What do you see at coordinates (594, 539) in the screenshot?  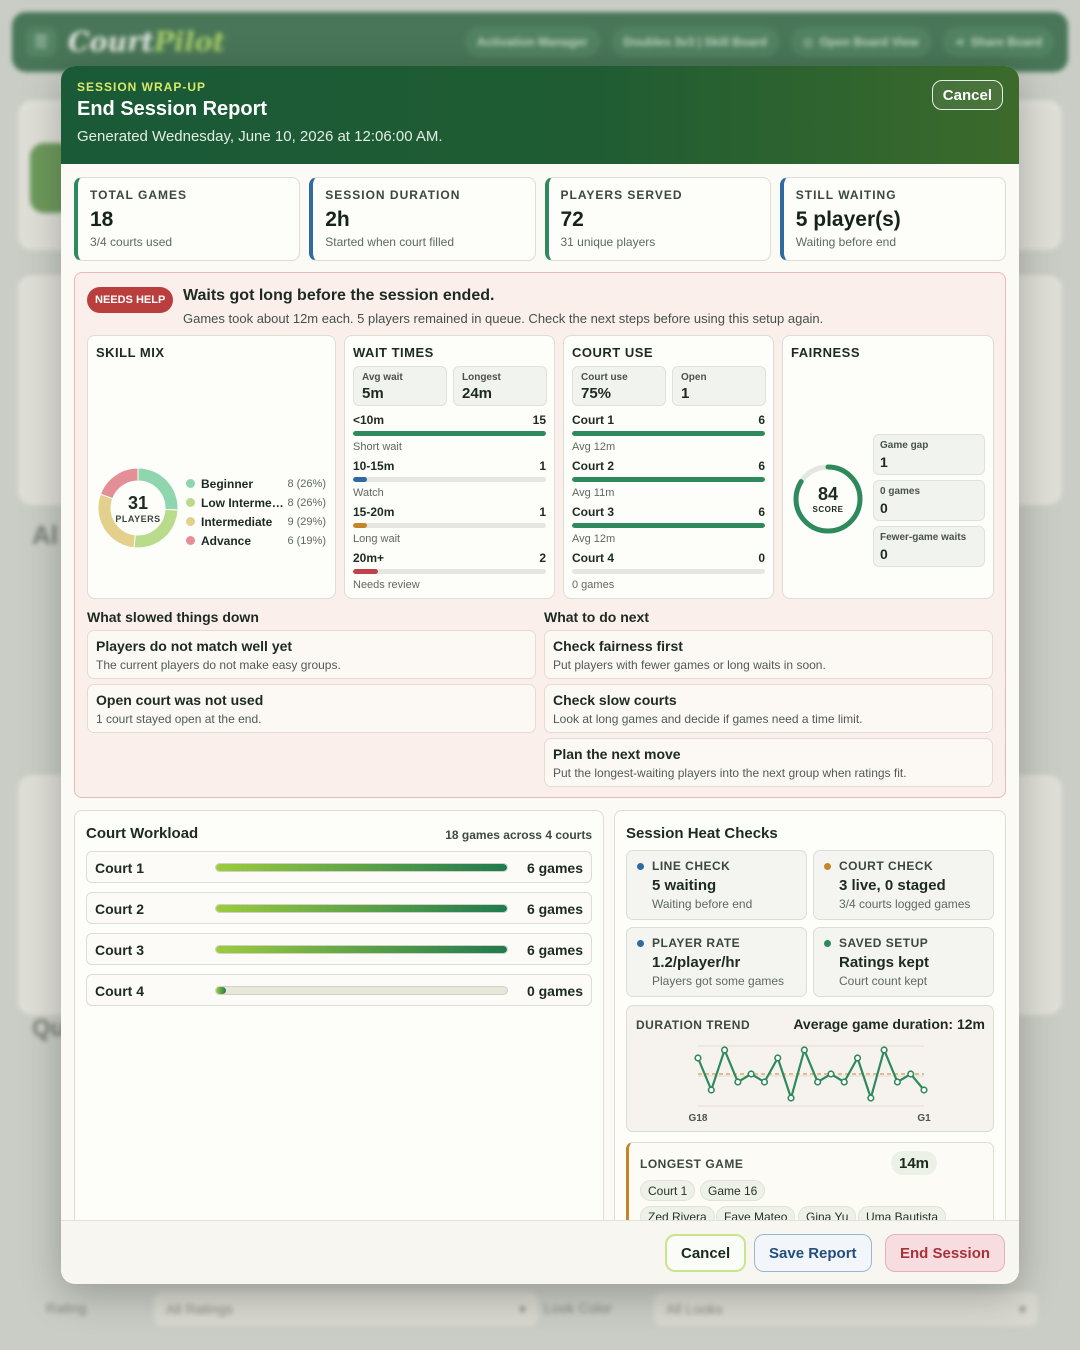 I see `row-note: Avg 12m` at bounding box center [594, 539].